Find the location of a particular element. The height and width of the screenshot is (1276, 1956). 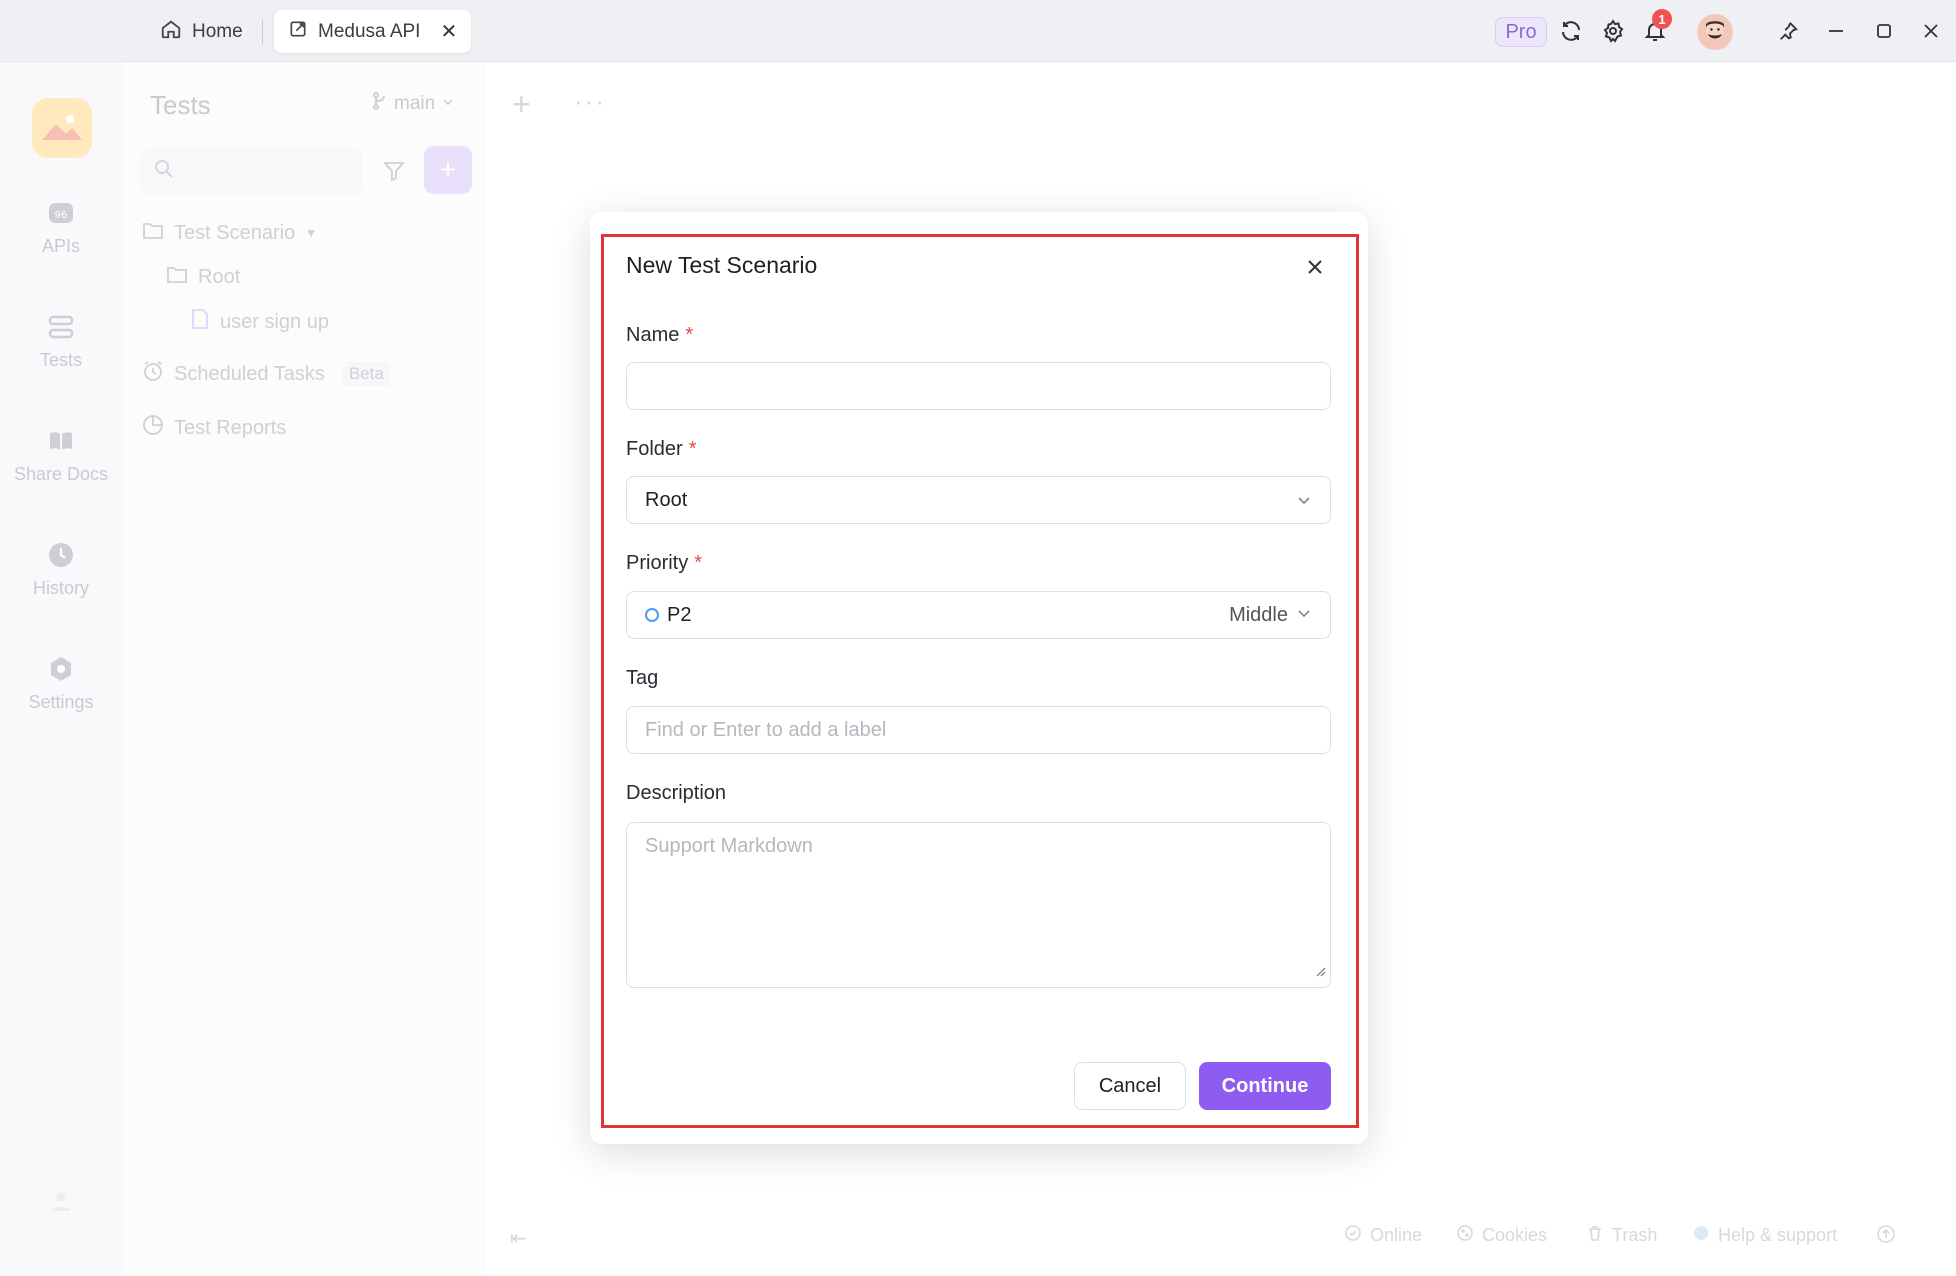

priority-dot-icon is located at coordinates (652, 615).